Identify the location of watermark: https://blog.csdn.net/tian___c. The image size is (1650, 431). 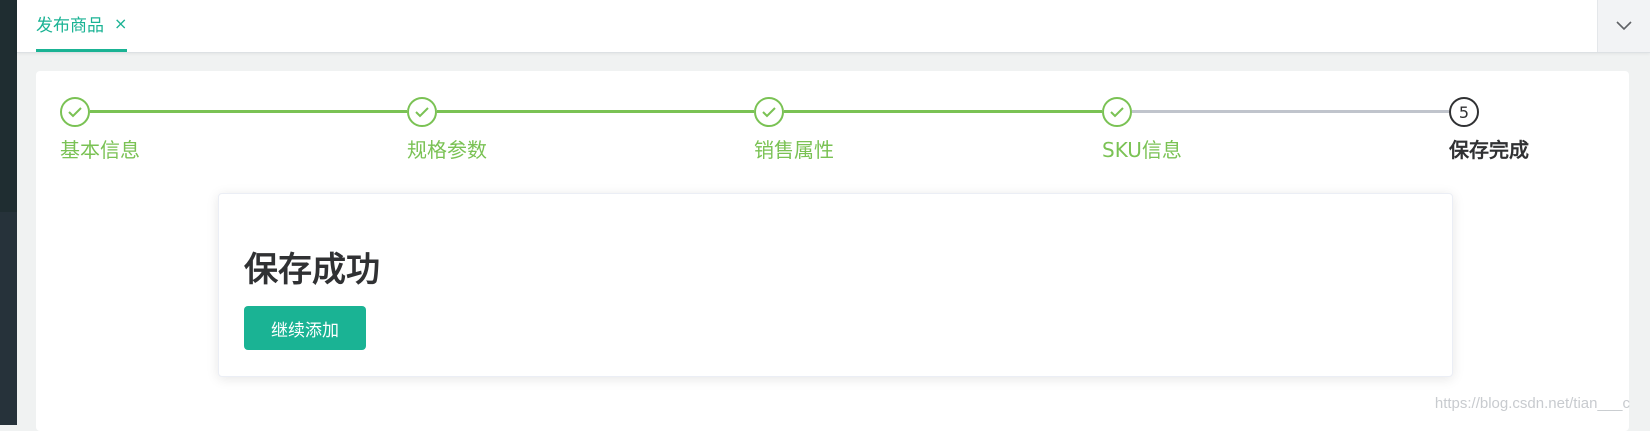
(1532, 403).